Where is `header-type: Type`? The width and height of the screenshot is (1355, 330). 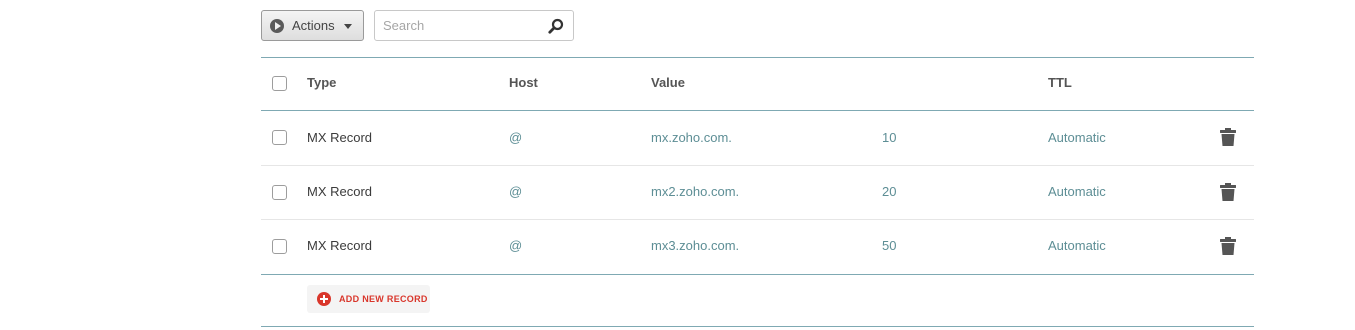 header-type: Type is located at coordinates (322, 82).